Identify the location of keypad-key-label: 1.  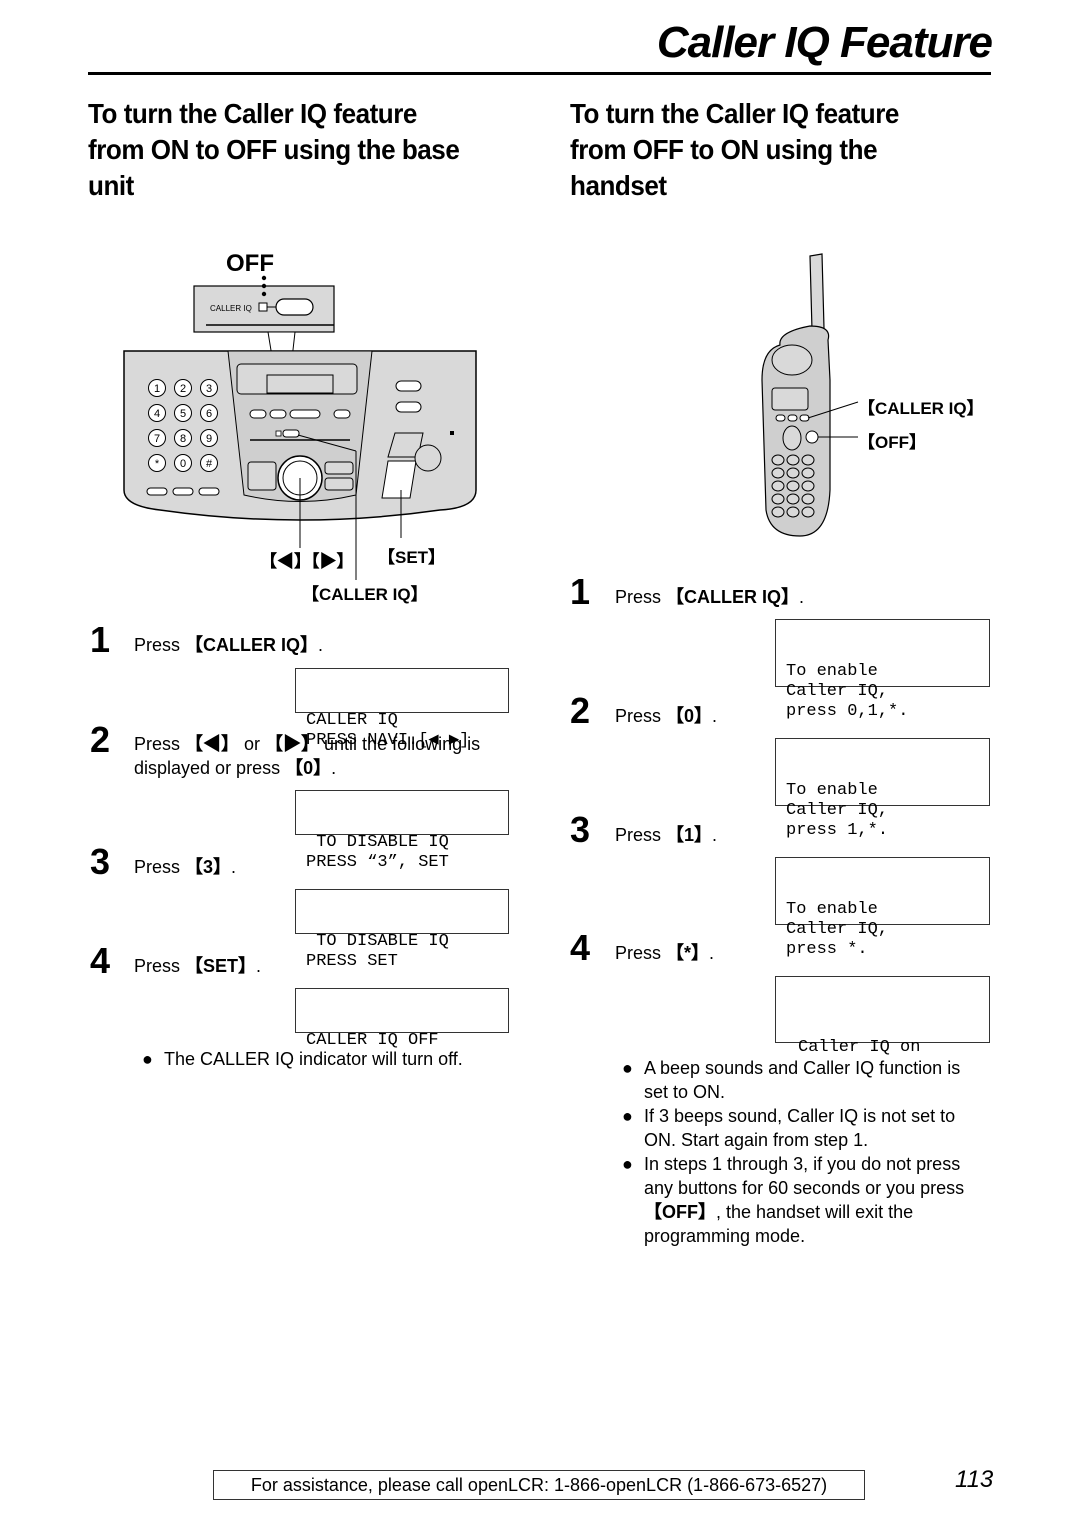
(157, 389).